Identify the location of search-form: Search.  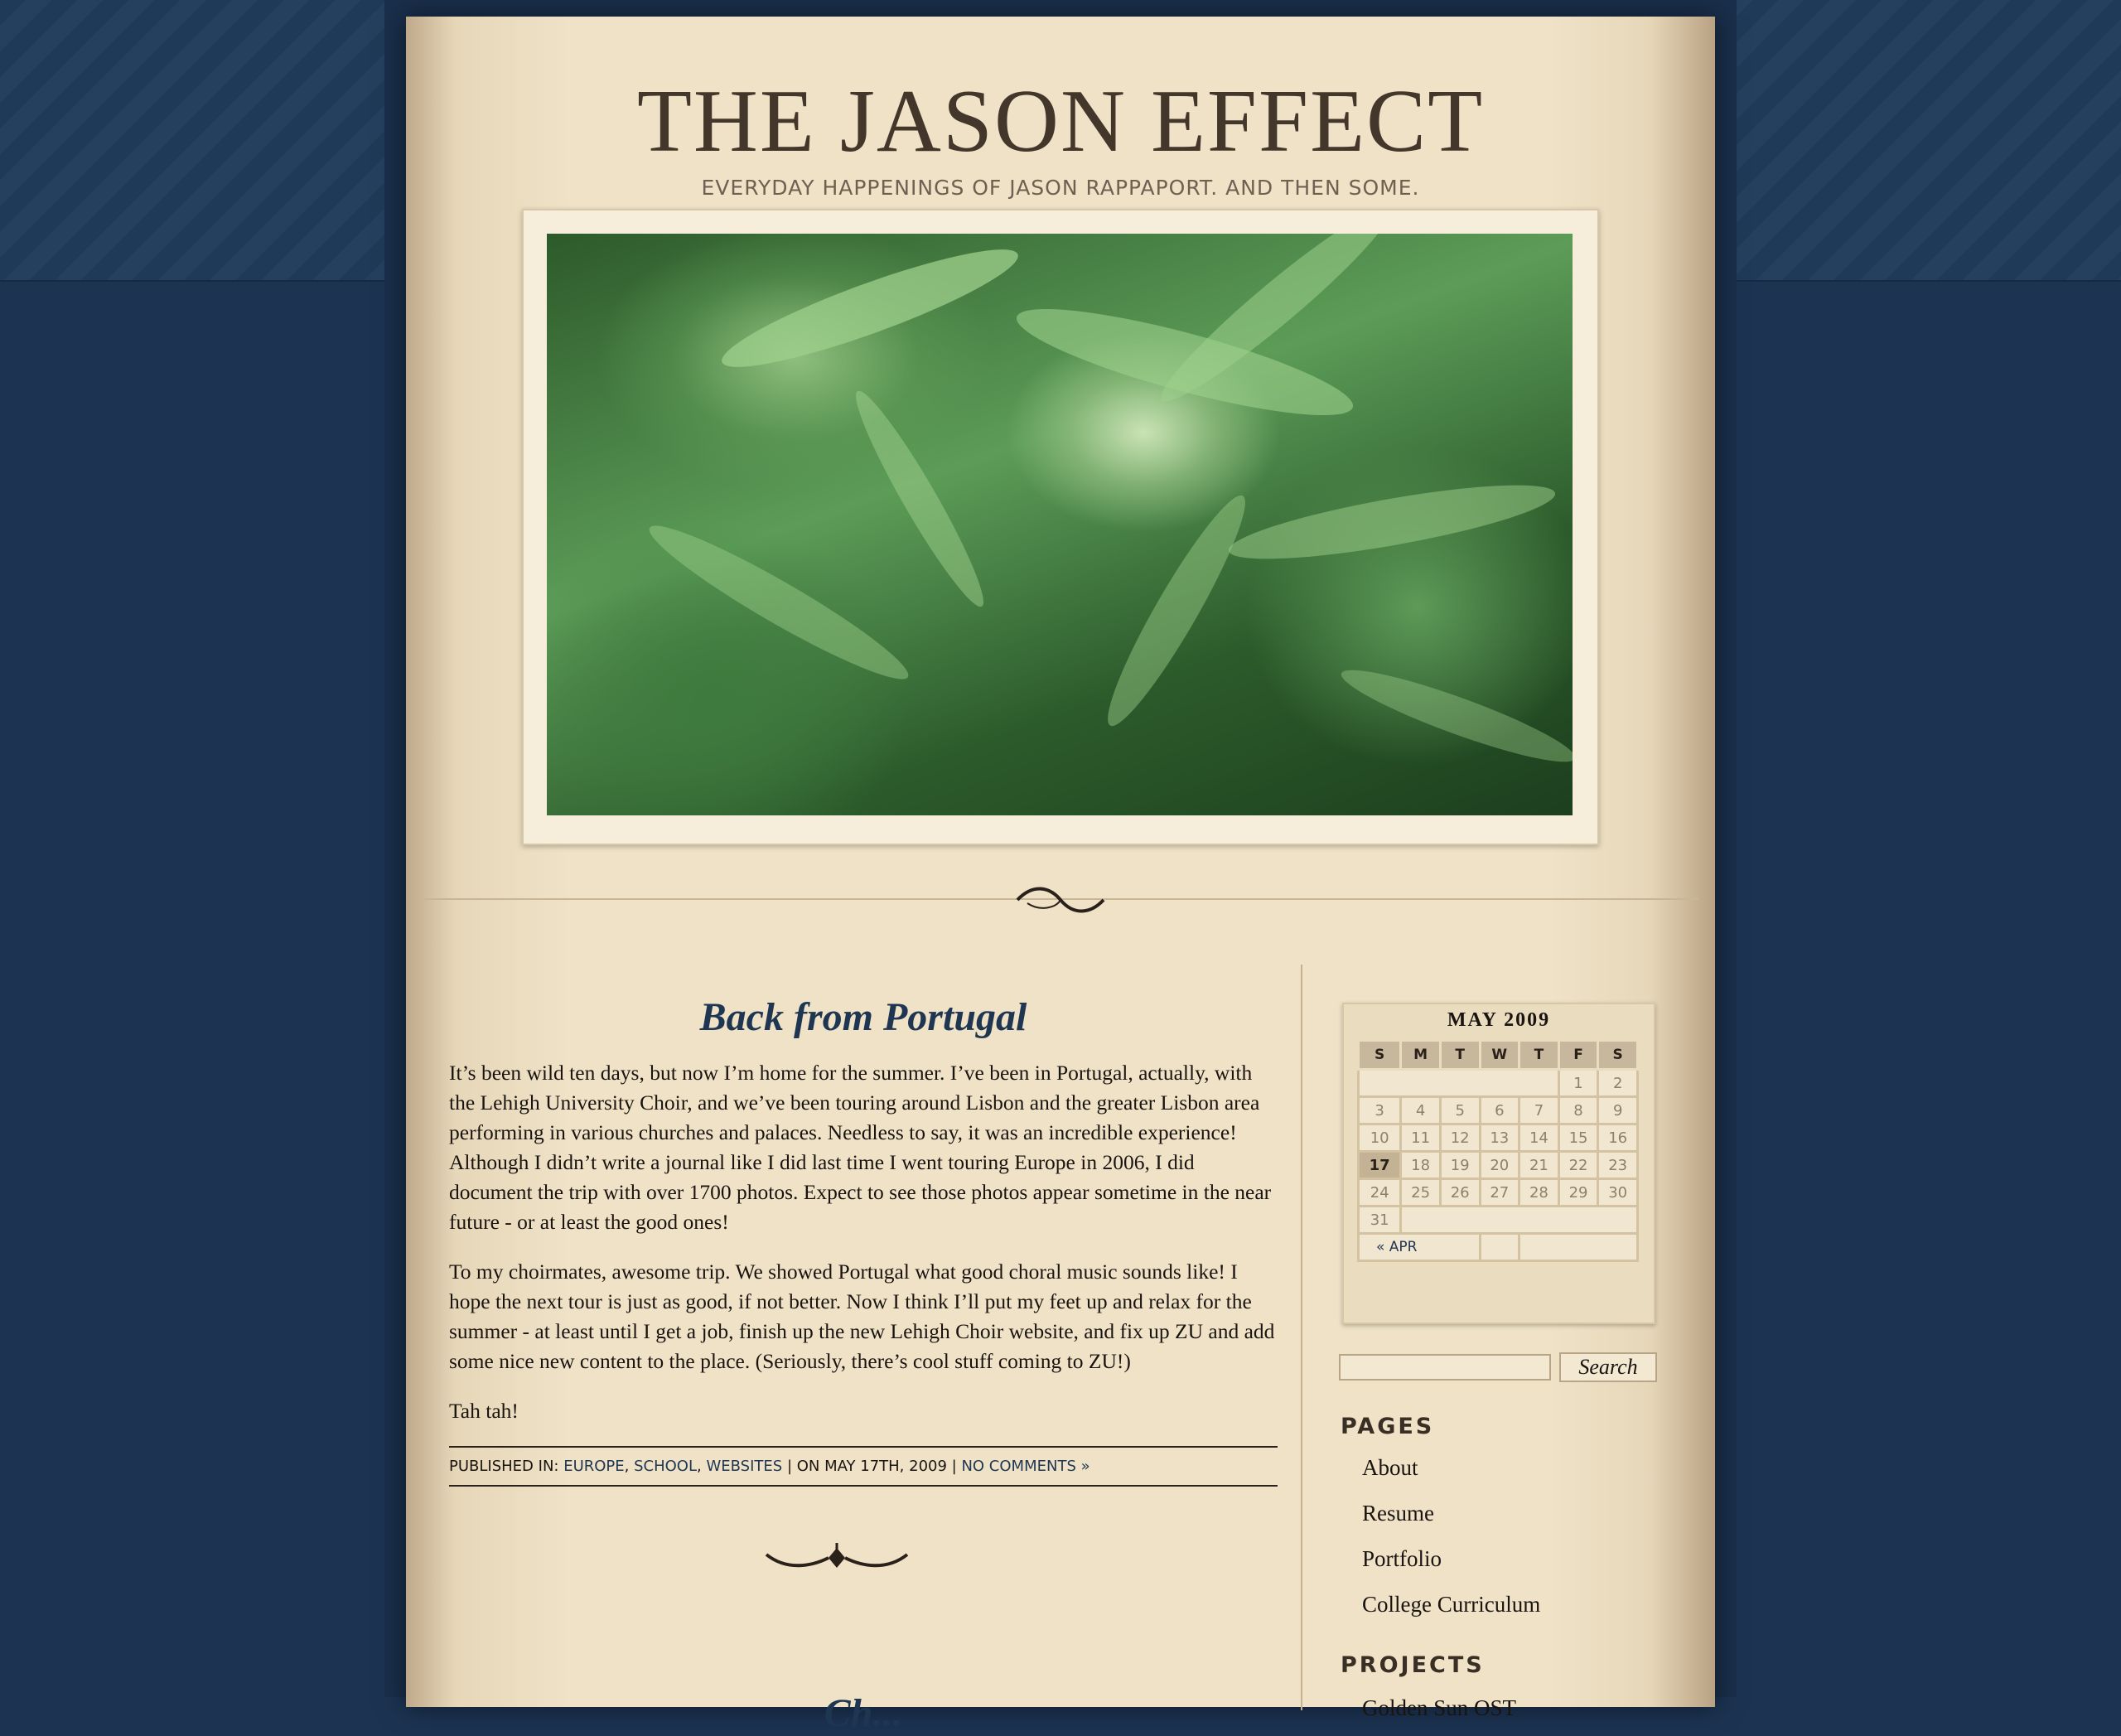
(1498, 1367).